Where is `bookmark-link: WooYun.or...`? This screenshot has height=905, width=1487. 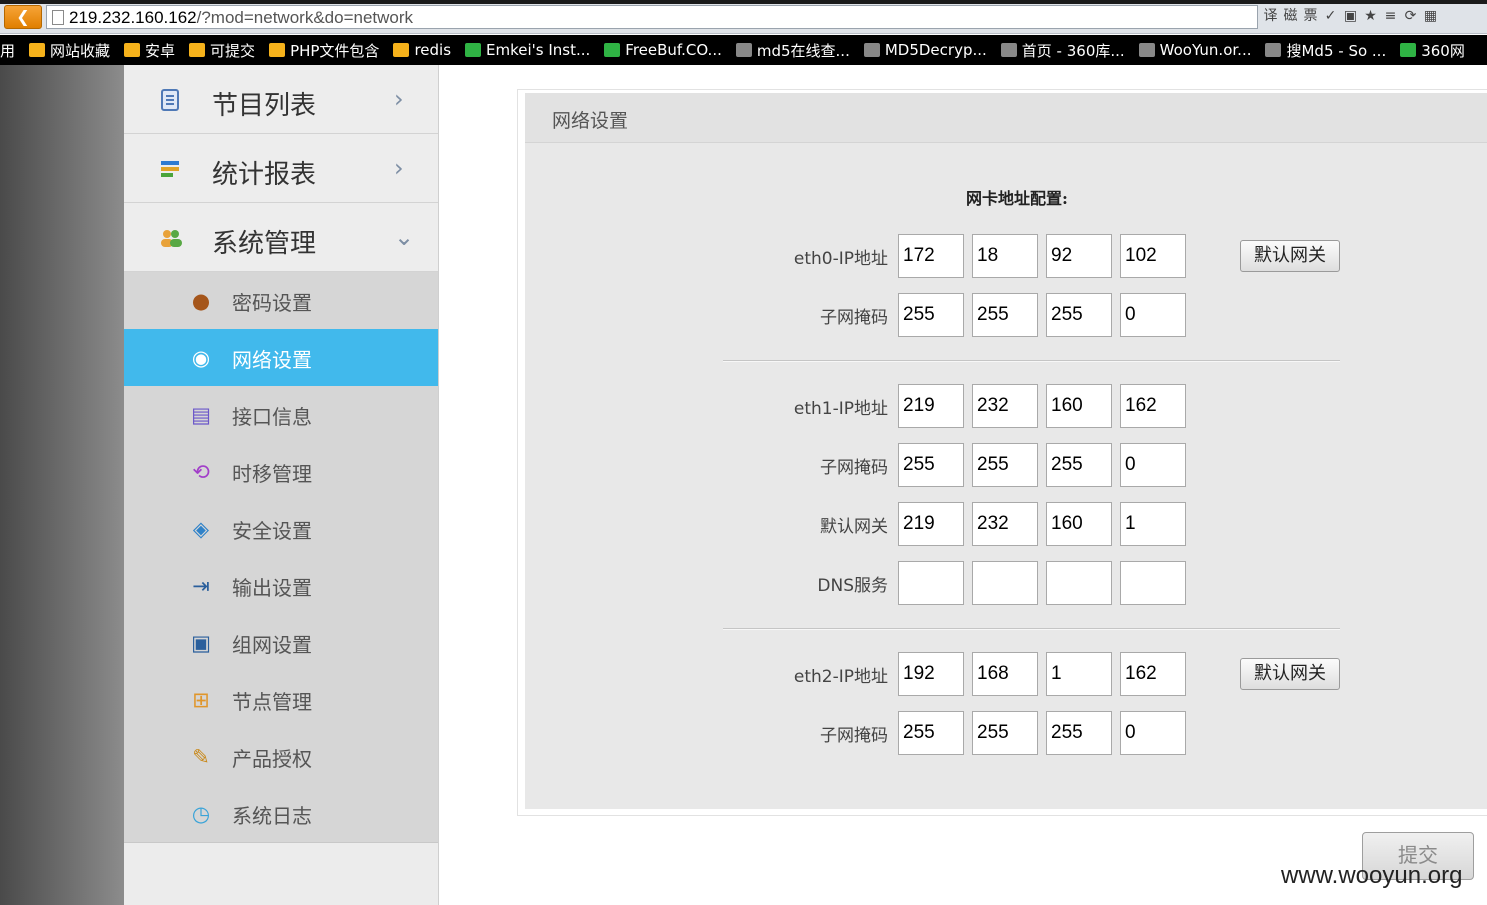
bookmark-link: WooYun.or... is located at coordinates (1194, 50).